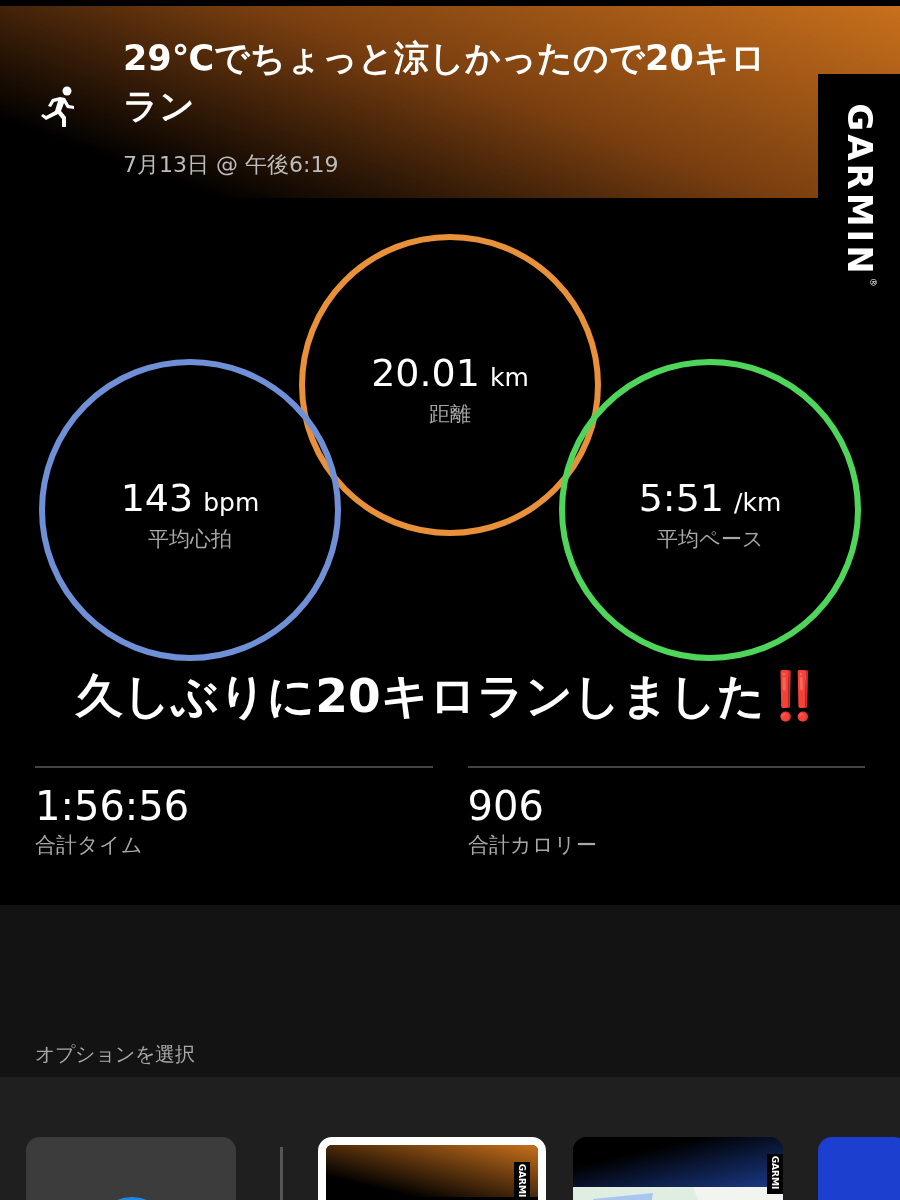  I want to click on stat-label: 合計カロリー, so click(532, 845).